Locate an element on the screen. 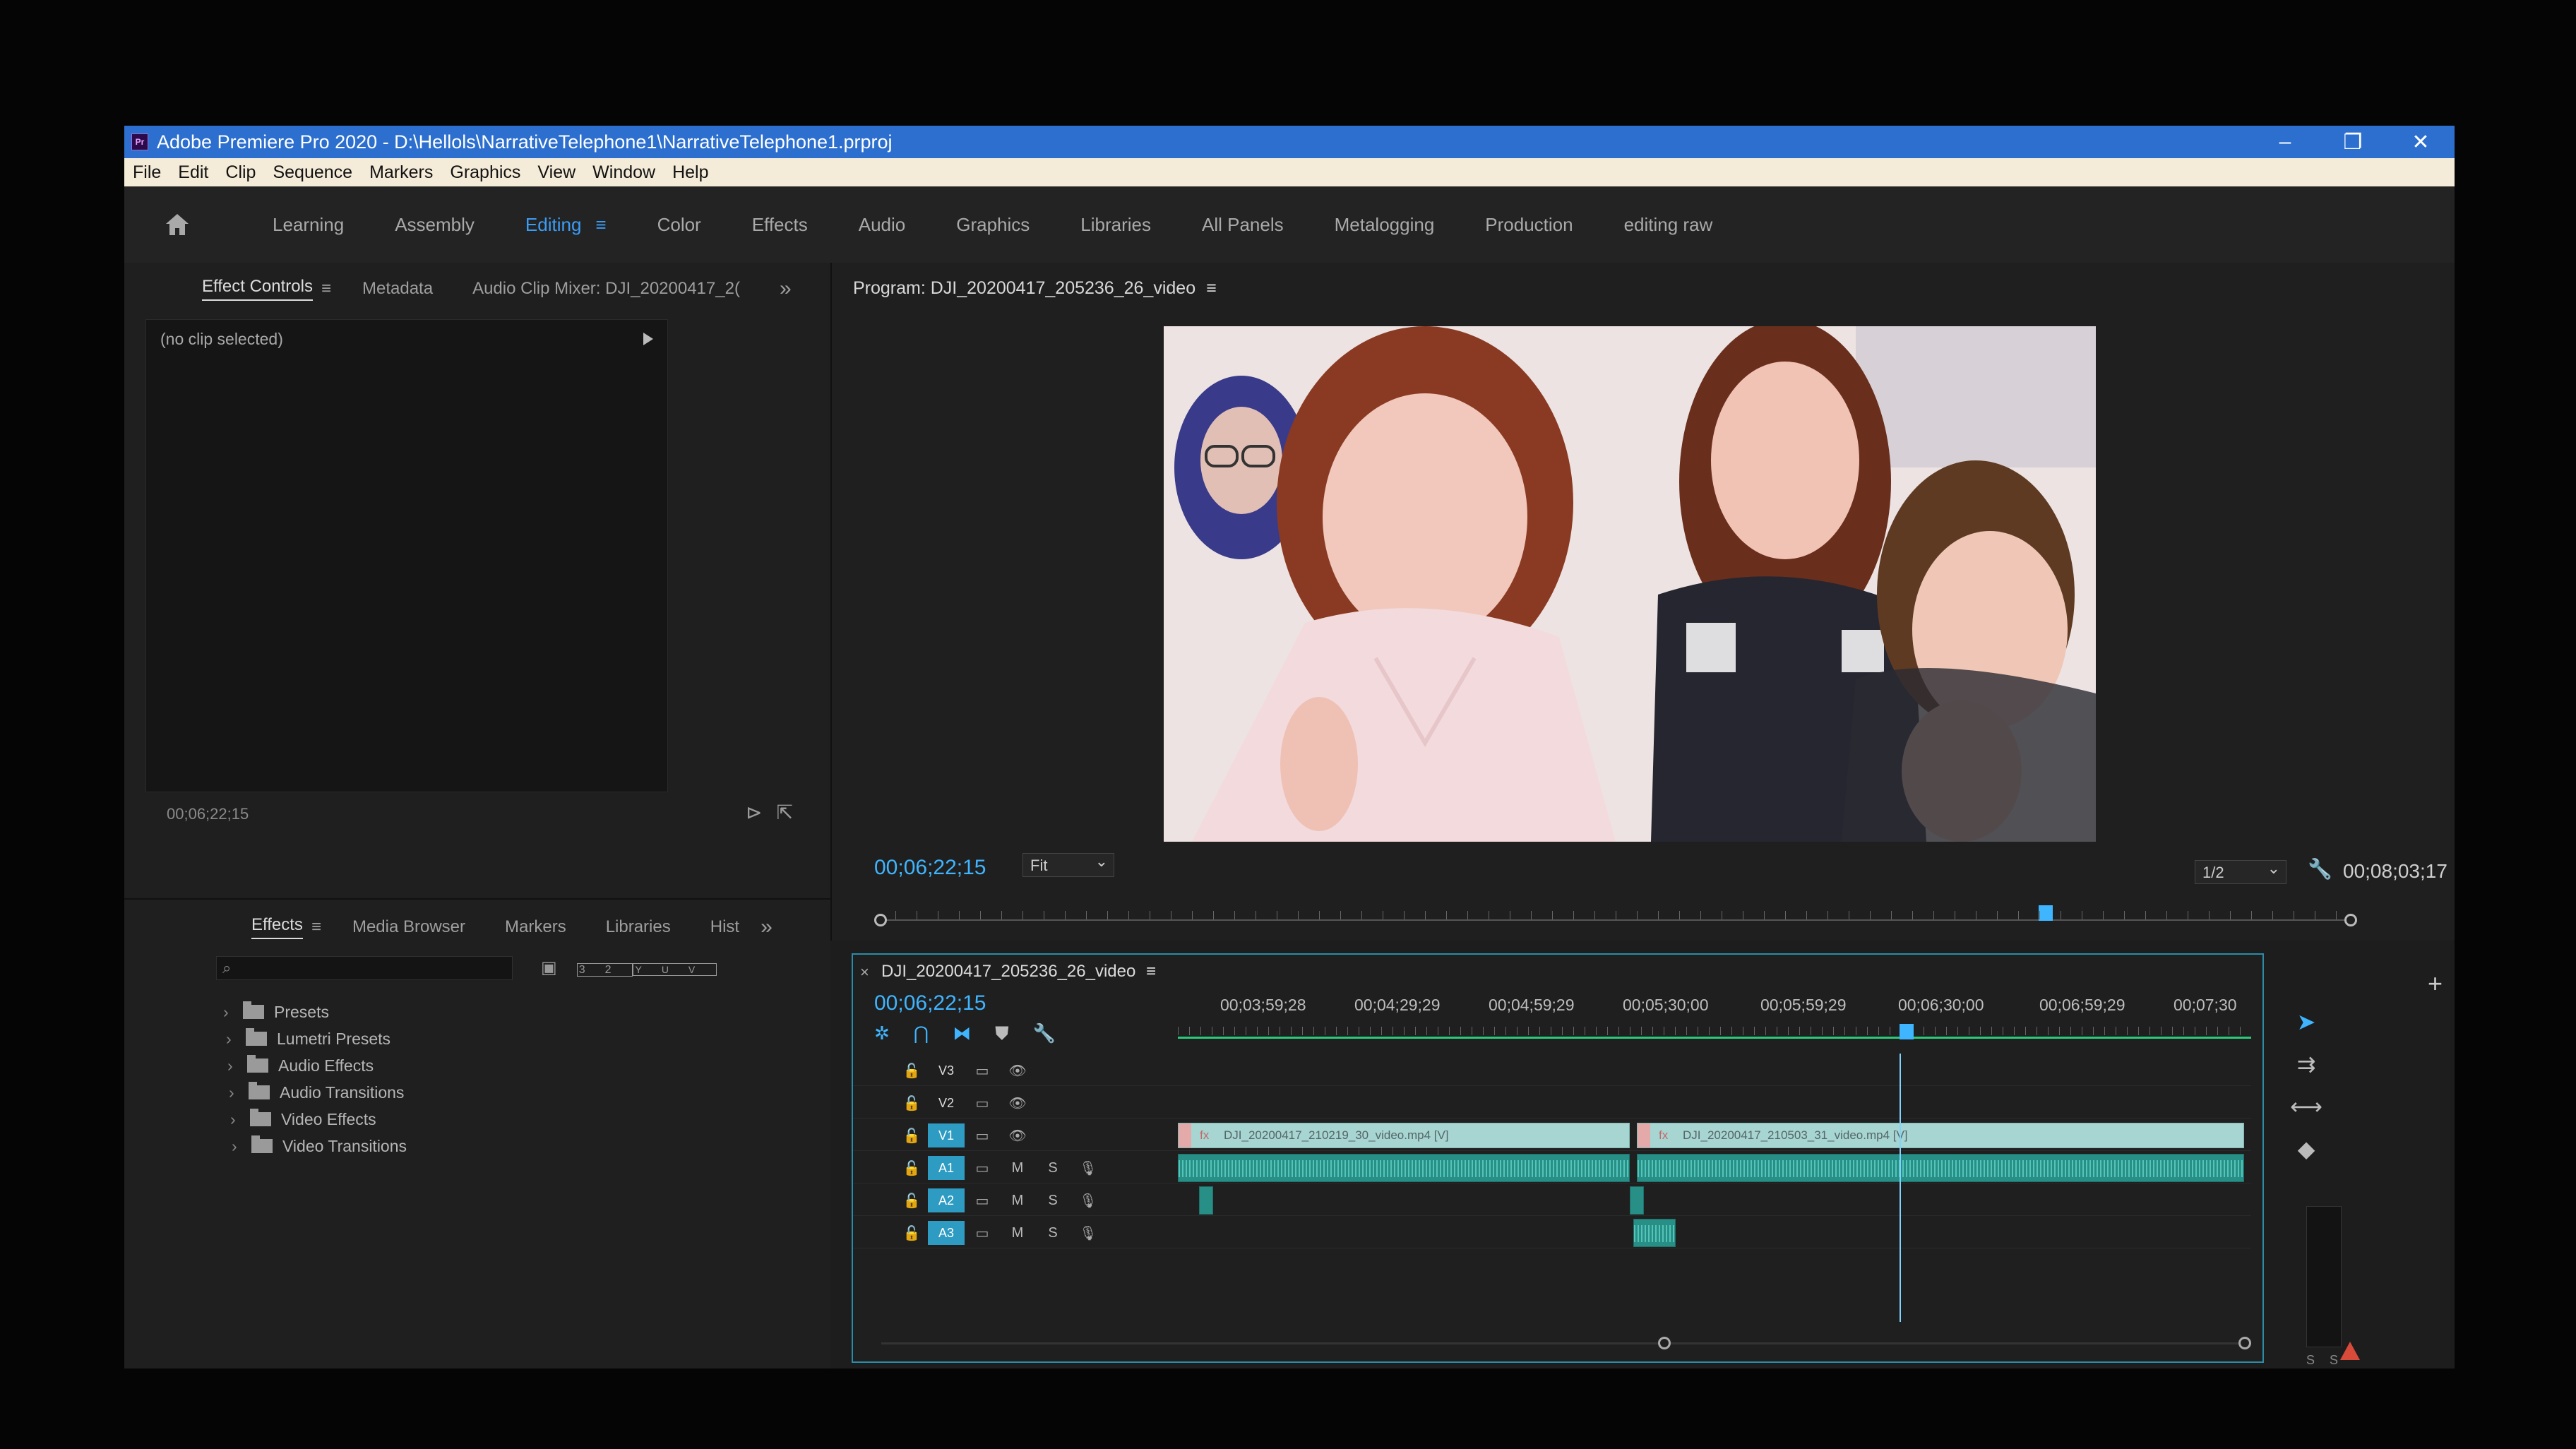 This screenshot has width=2576, height=1449. workspace-effects: Effects is located at coordinates (780, 225).